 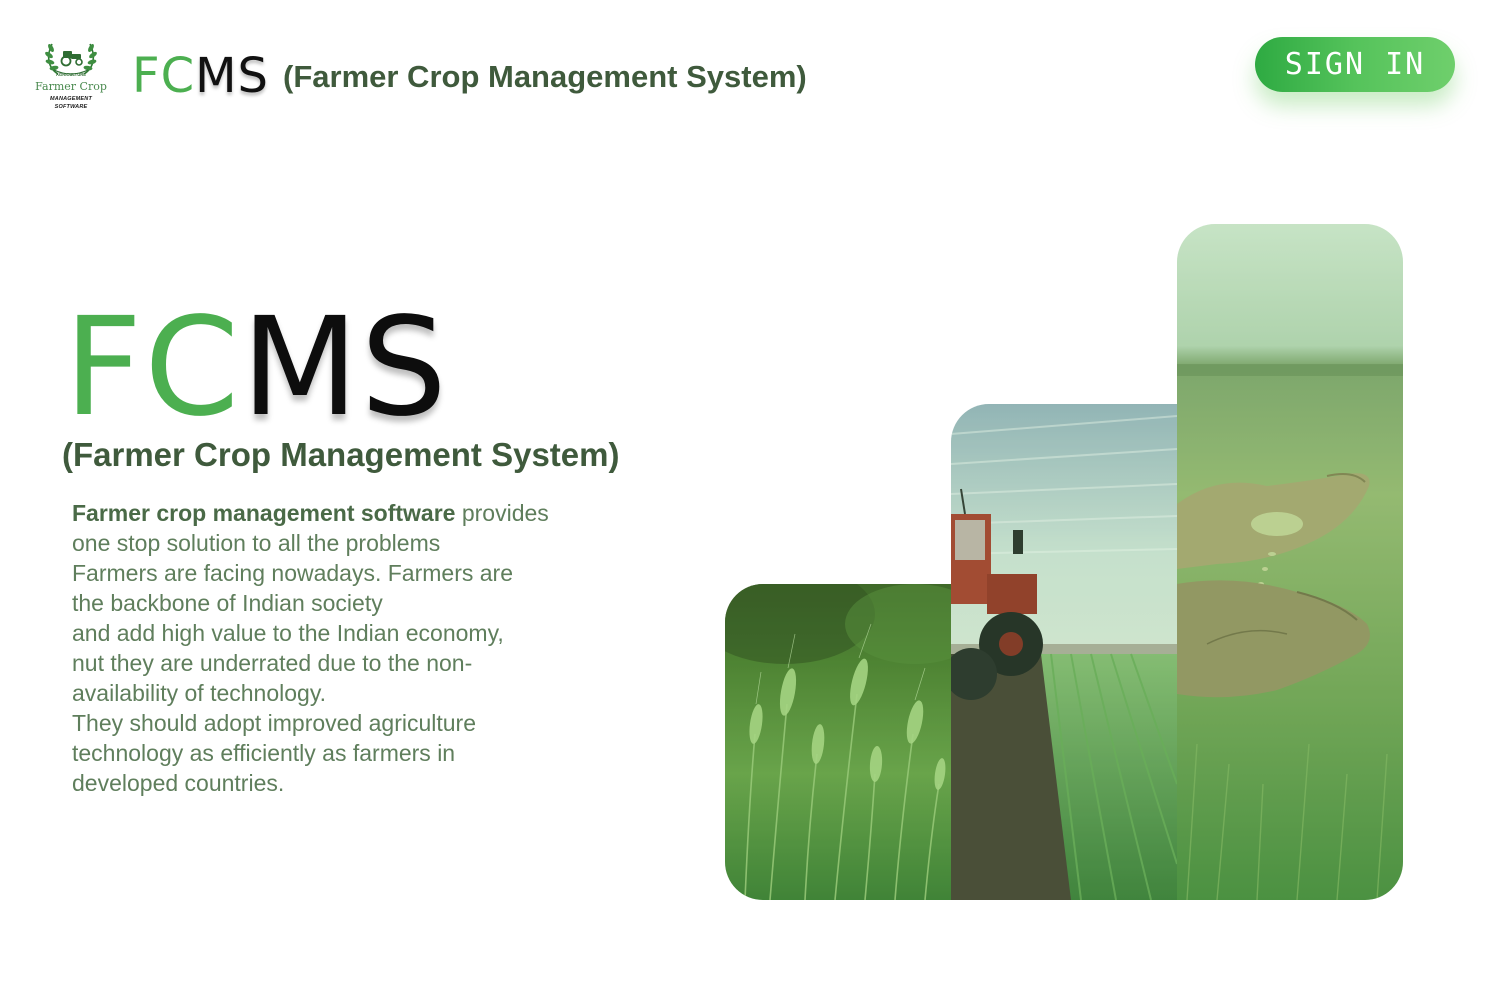 What do you see at coordinates (502, 513) in the screenshot?
I see `description-lead-rest: provides` at bounding box center [502, 513].